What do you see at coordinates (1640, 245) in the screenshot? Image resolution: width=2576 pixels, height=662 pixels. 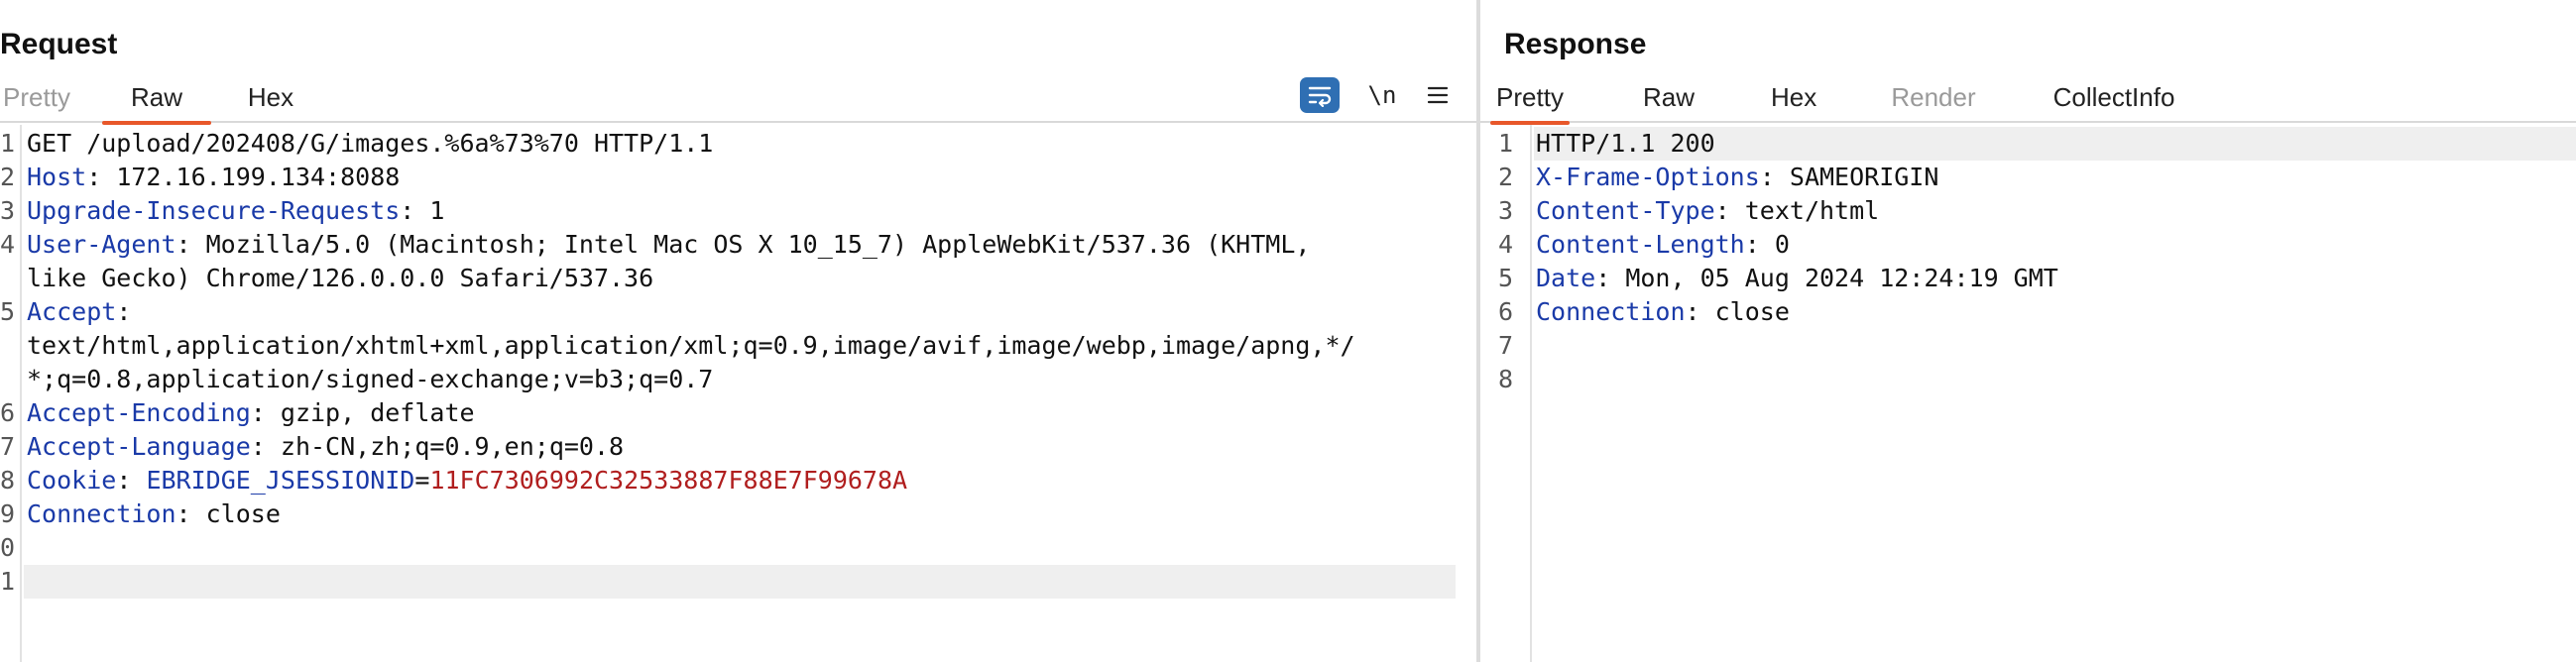 I see `header-name: Content-Length` at bounding box center [1640, 245].